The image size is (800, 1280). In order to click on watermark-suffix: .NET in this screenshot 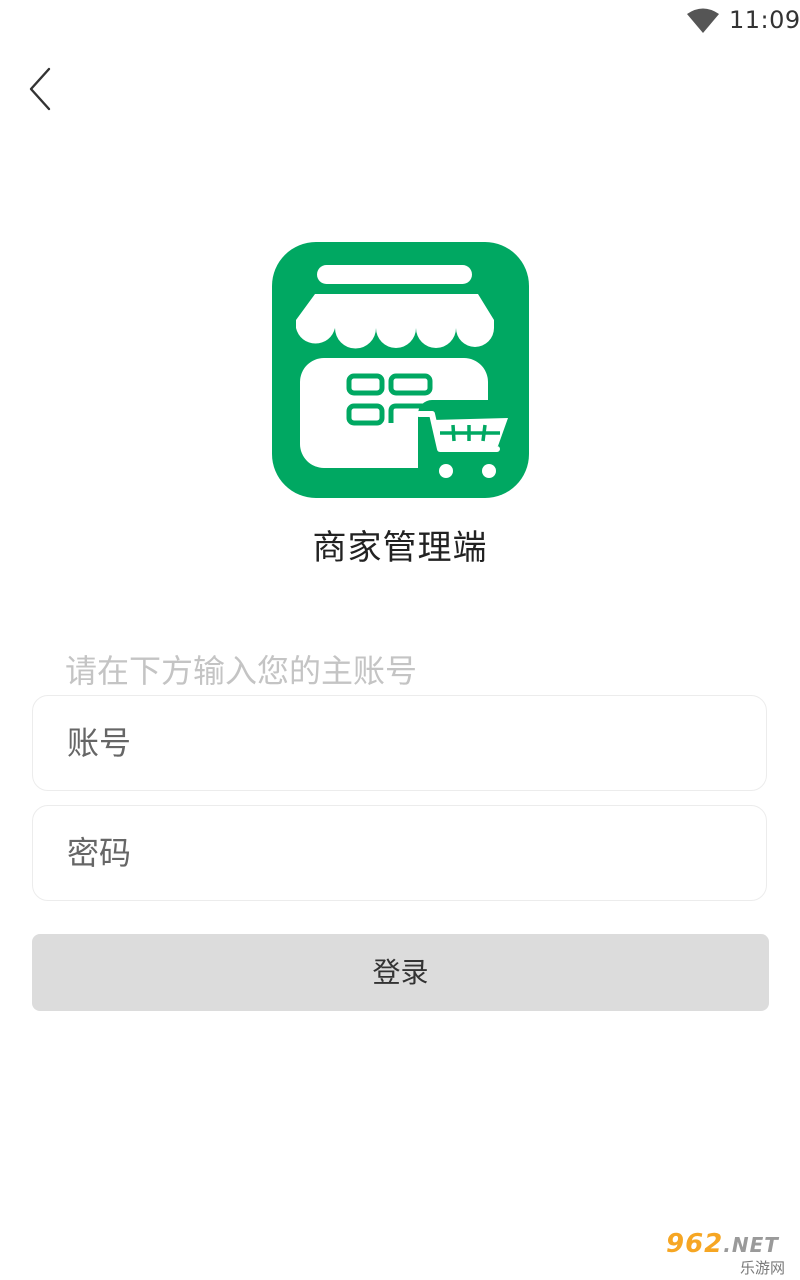, I will do `click(751, 1245)`.